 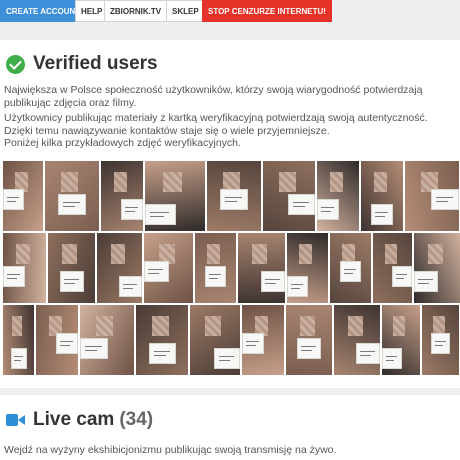 I want to click on live-cam-title: Live cam, so click(x=74, y=419).